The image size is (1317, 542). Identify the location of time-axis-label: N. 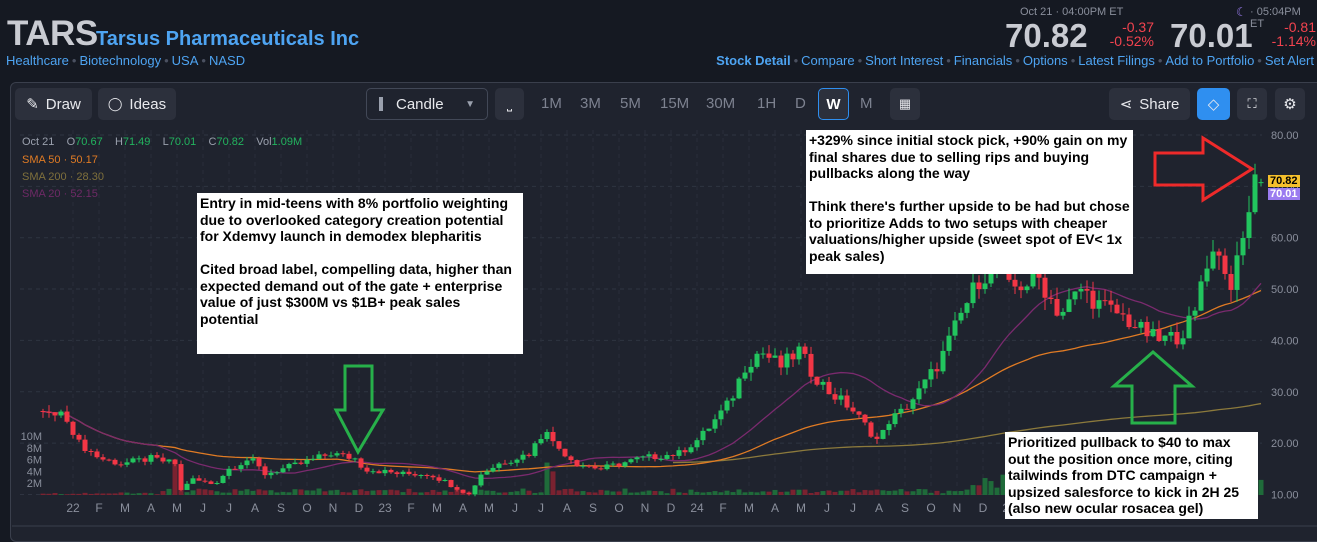
(333, 508).